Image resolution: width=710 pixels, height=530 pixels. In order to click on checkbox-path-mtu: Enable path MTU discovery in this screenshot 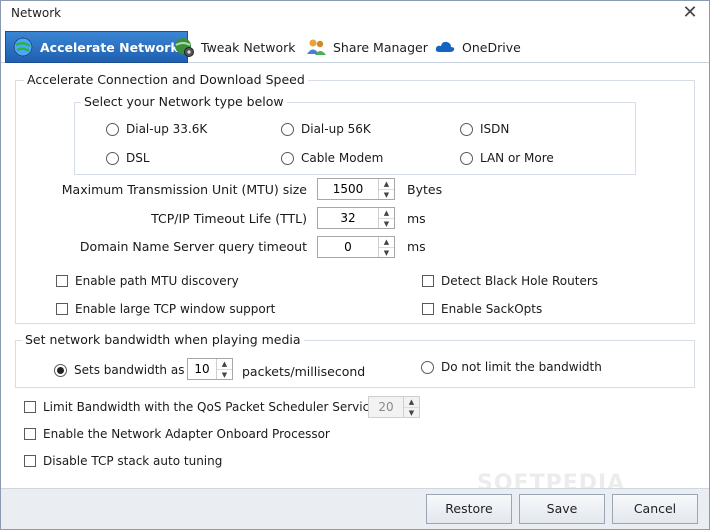, I will do `click(147, 281)`.